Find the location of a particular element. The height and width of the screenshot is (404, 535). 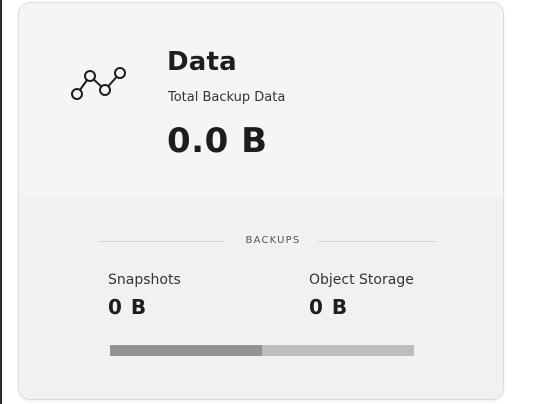

card-subtitle: Total Backup Data is located at coordinates (227, 97).